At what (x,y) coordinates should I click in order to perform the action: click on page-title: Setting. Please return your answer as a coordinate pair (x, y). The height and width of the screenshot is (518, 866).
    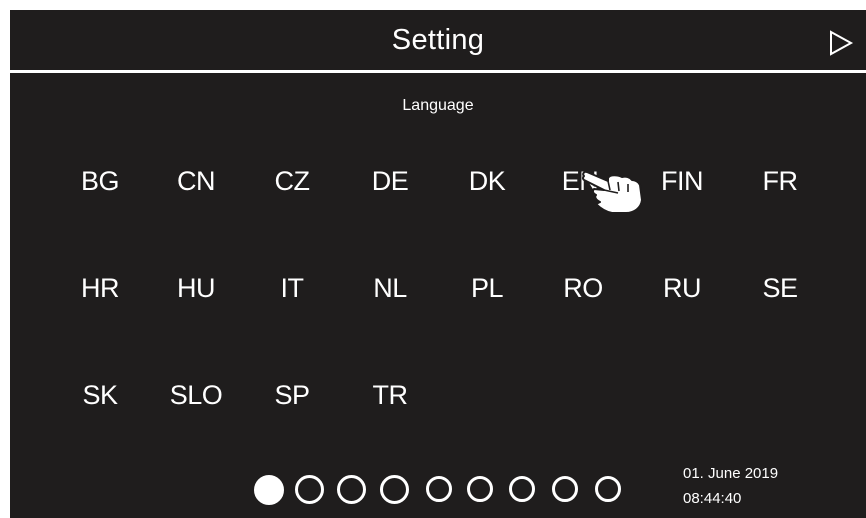
    Looking at the image, I should click on (438, 40).